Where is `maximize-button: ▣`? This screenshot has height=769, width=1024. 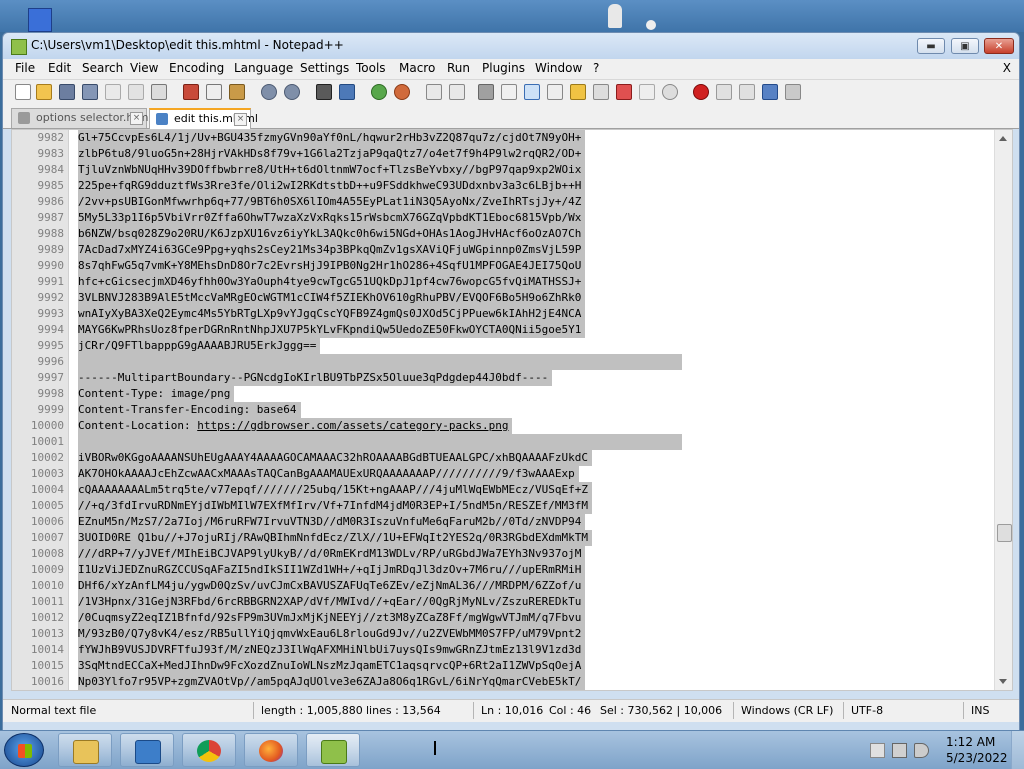 maximize-button: ▣ is located at coordinates (965, 46).